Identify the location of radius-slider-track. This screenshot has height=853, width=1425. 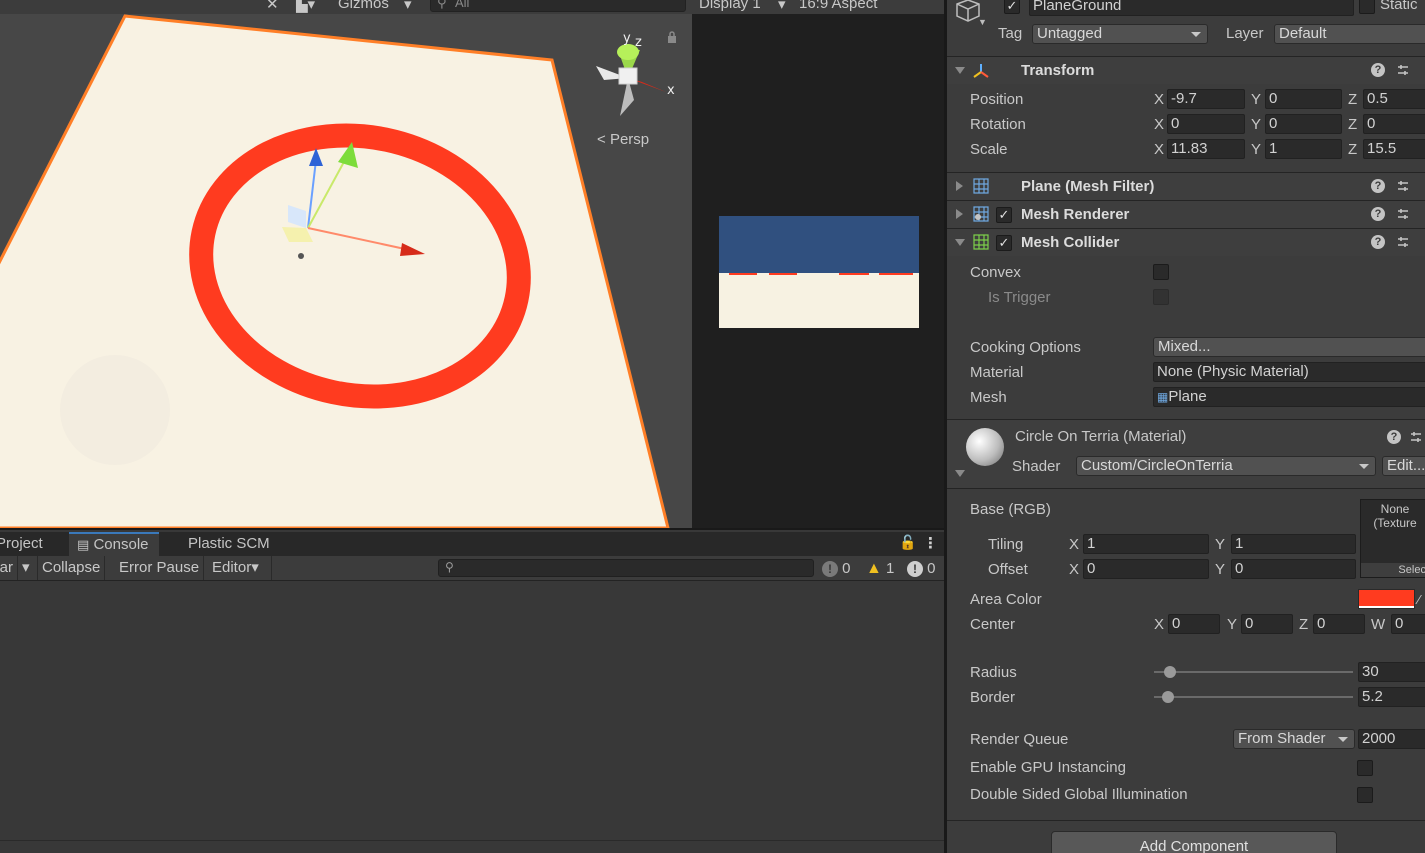
(1253, 672).